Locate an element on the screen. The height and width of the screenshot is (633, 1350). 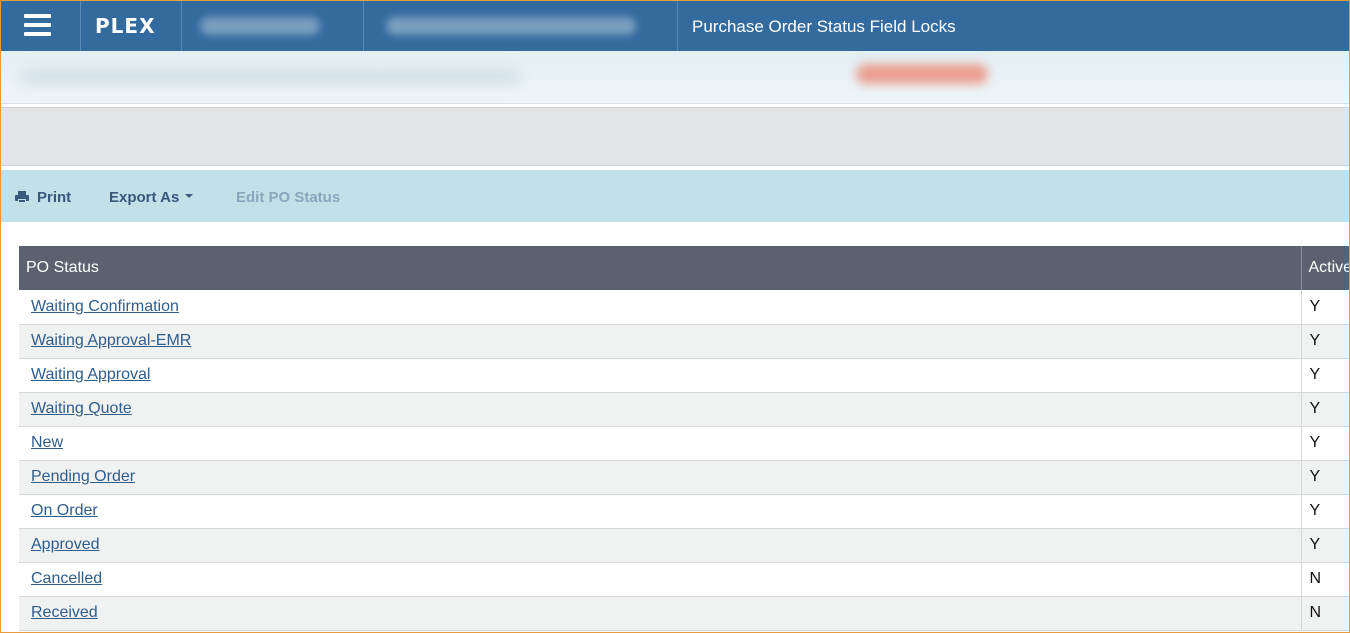
po-status-link: Received is located at coordinates (64, 612).